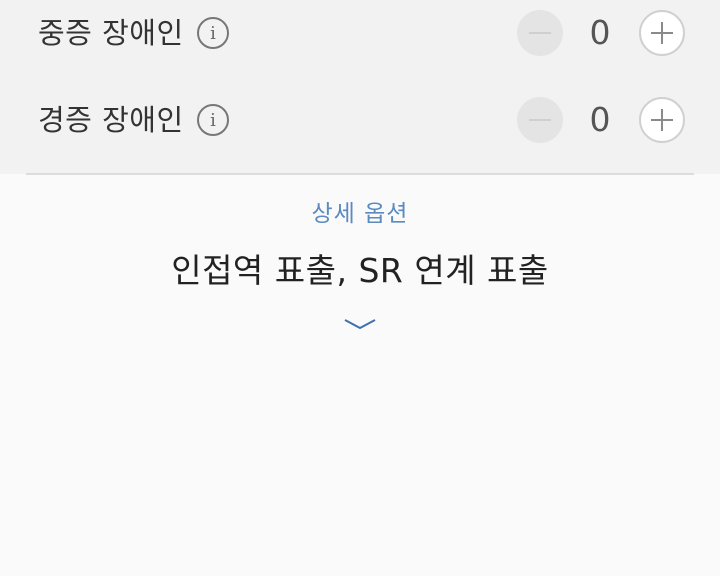 Image resolution: width=720 pixels, height=576 pixels. I want to click on divider, so click(360, 174).